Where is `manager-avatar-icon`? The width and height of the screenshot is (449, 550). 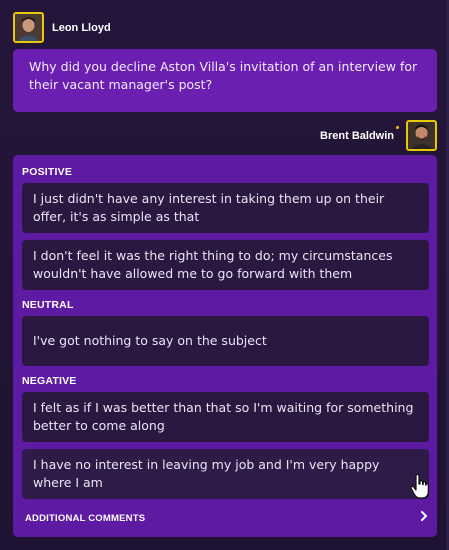 manager-avatar-icon is located at coordinates (421, 135).